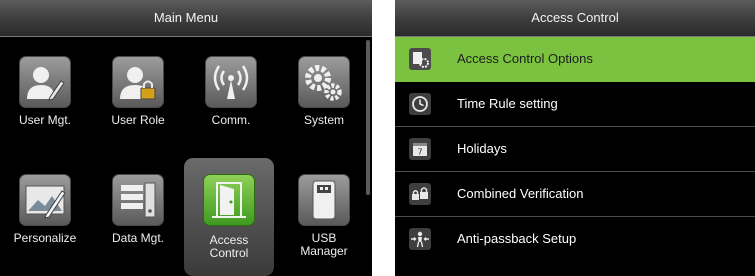 Image resolution: width=755 pixels, height=276 pixels. What do you see at coordinates (231, 82) in the screenshot?
I see `antenna-icon` at bounding box center [231, 82].